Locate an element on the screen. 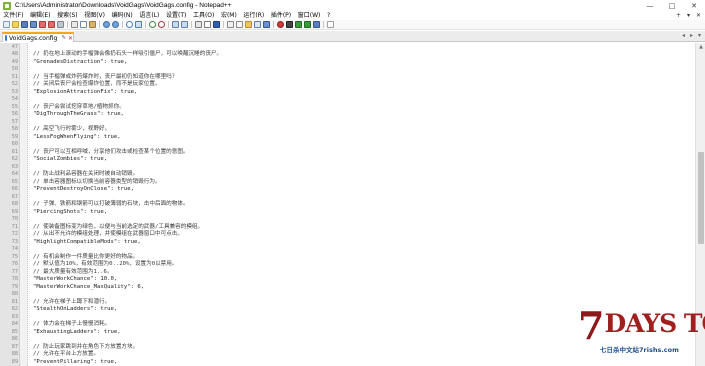 The height and width of the screenshot is (366, 705). open-file-icon is located at coordinates (15, 24).